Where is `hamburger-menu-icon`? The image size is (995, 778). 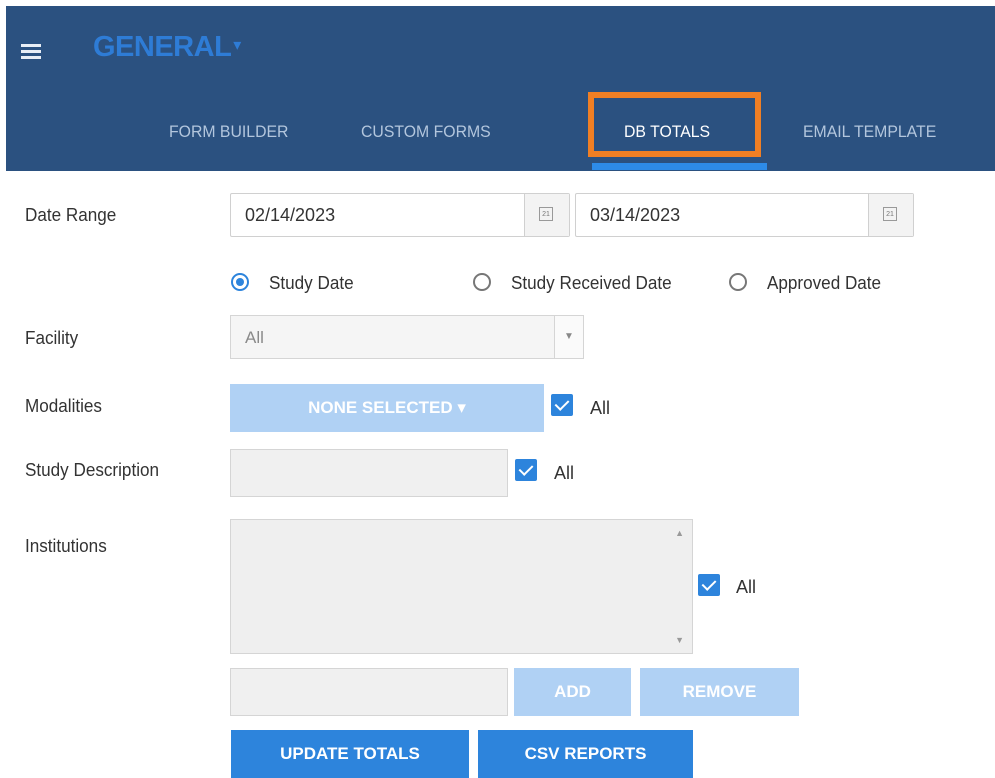
hamburger-menu-icon is located at coordinates (31, 52).